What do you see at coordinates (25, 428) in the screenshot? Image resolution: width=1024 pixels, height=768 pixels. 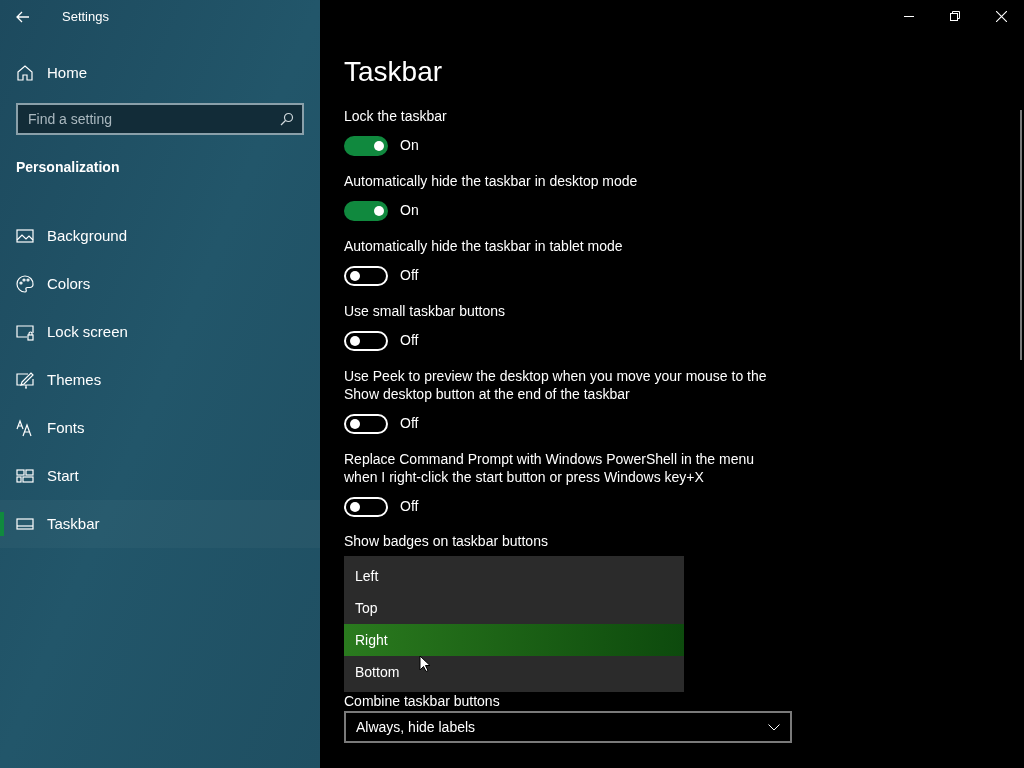 I see `fonts-icon` at bounding box center [25, 428].